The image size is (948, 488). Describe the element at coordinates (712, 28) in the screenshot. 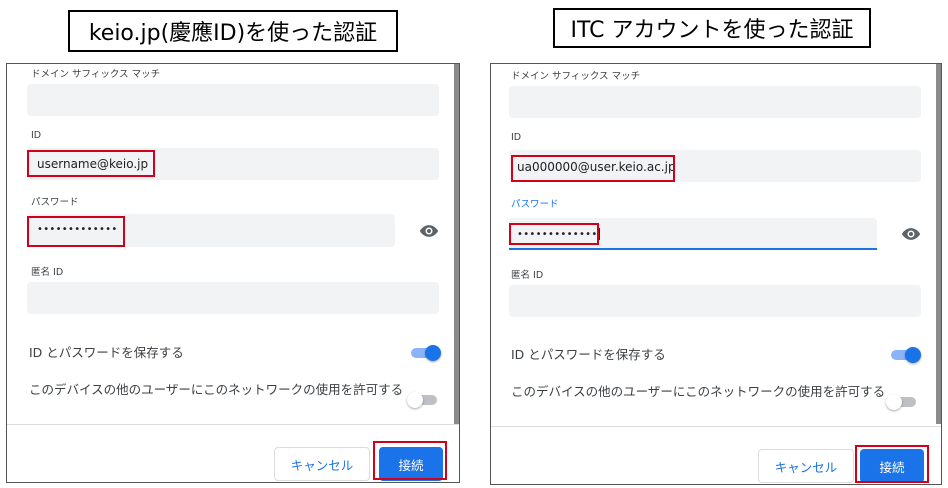

I see `title-itc-account: ITC アカウントを使った認証` at that location.